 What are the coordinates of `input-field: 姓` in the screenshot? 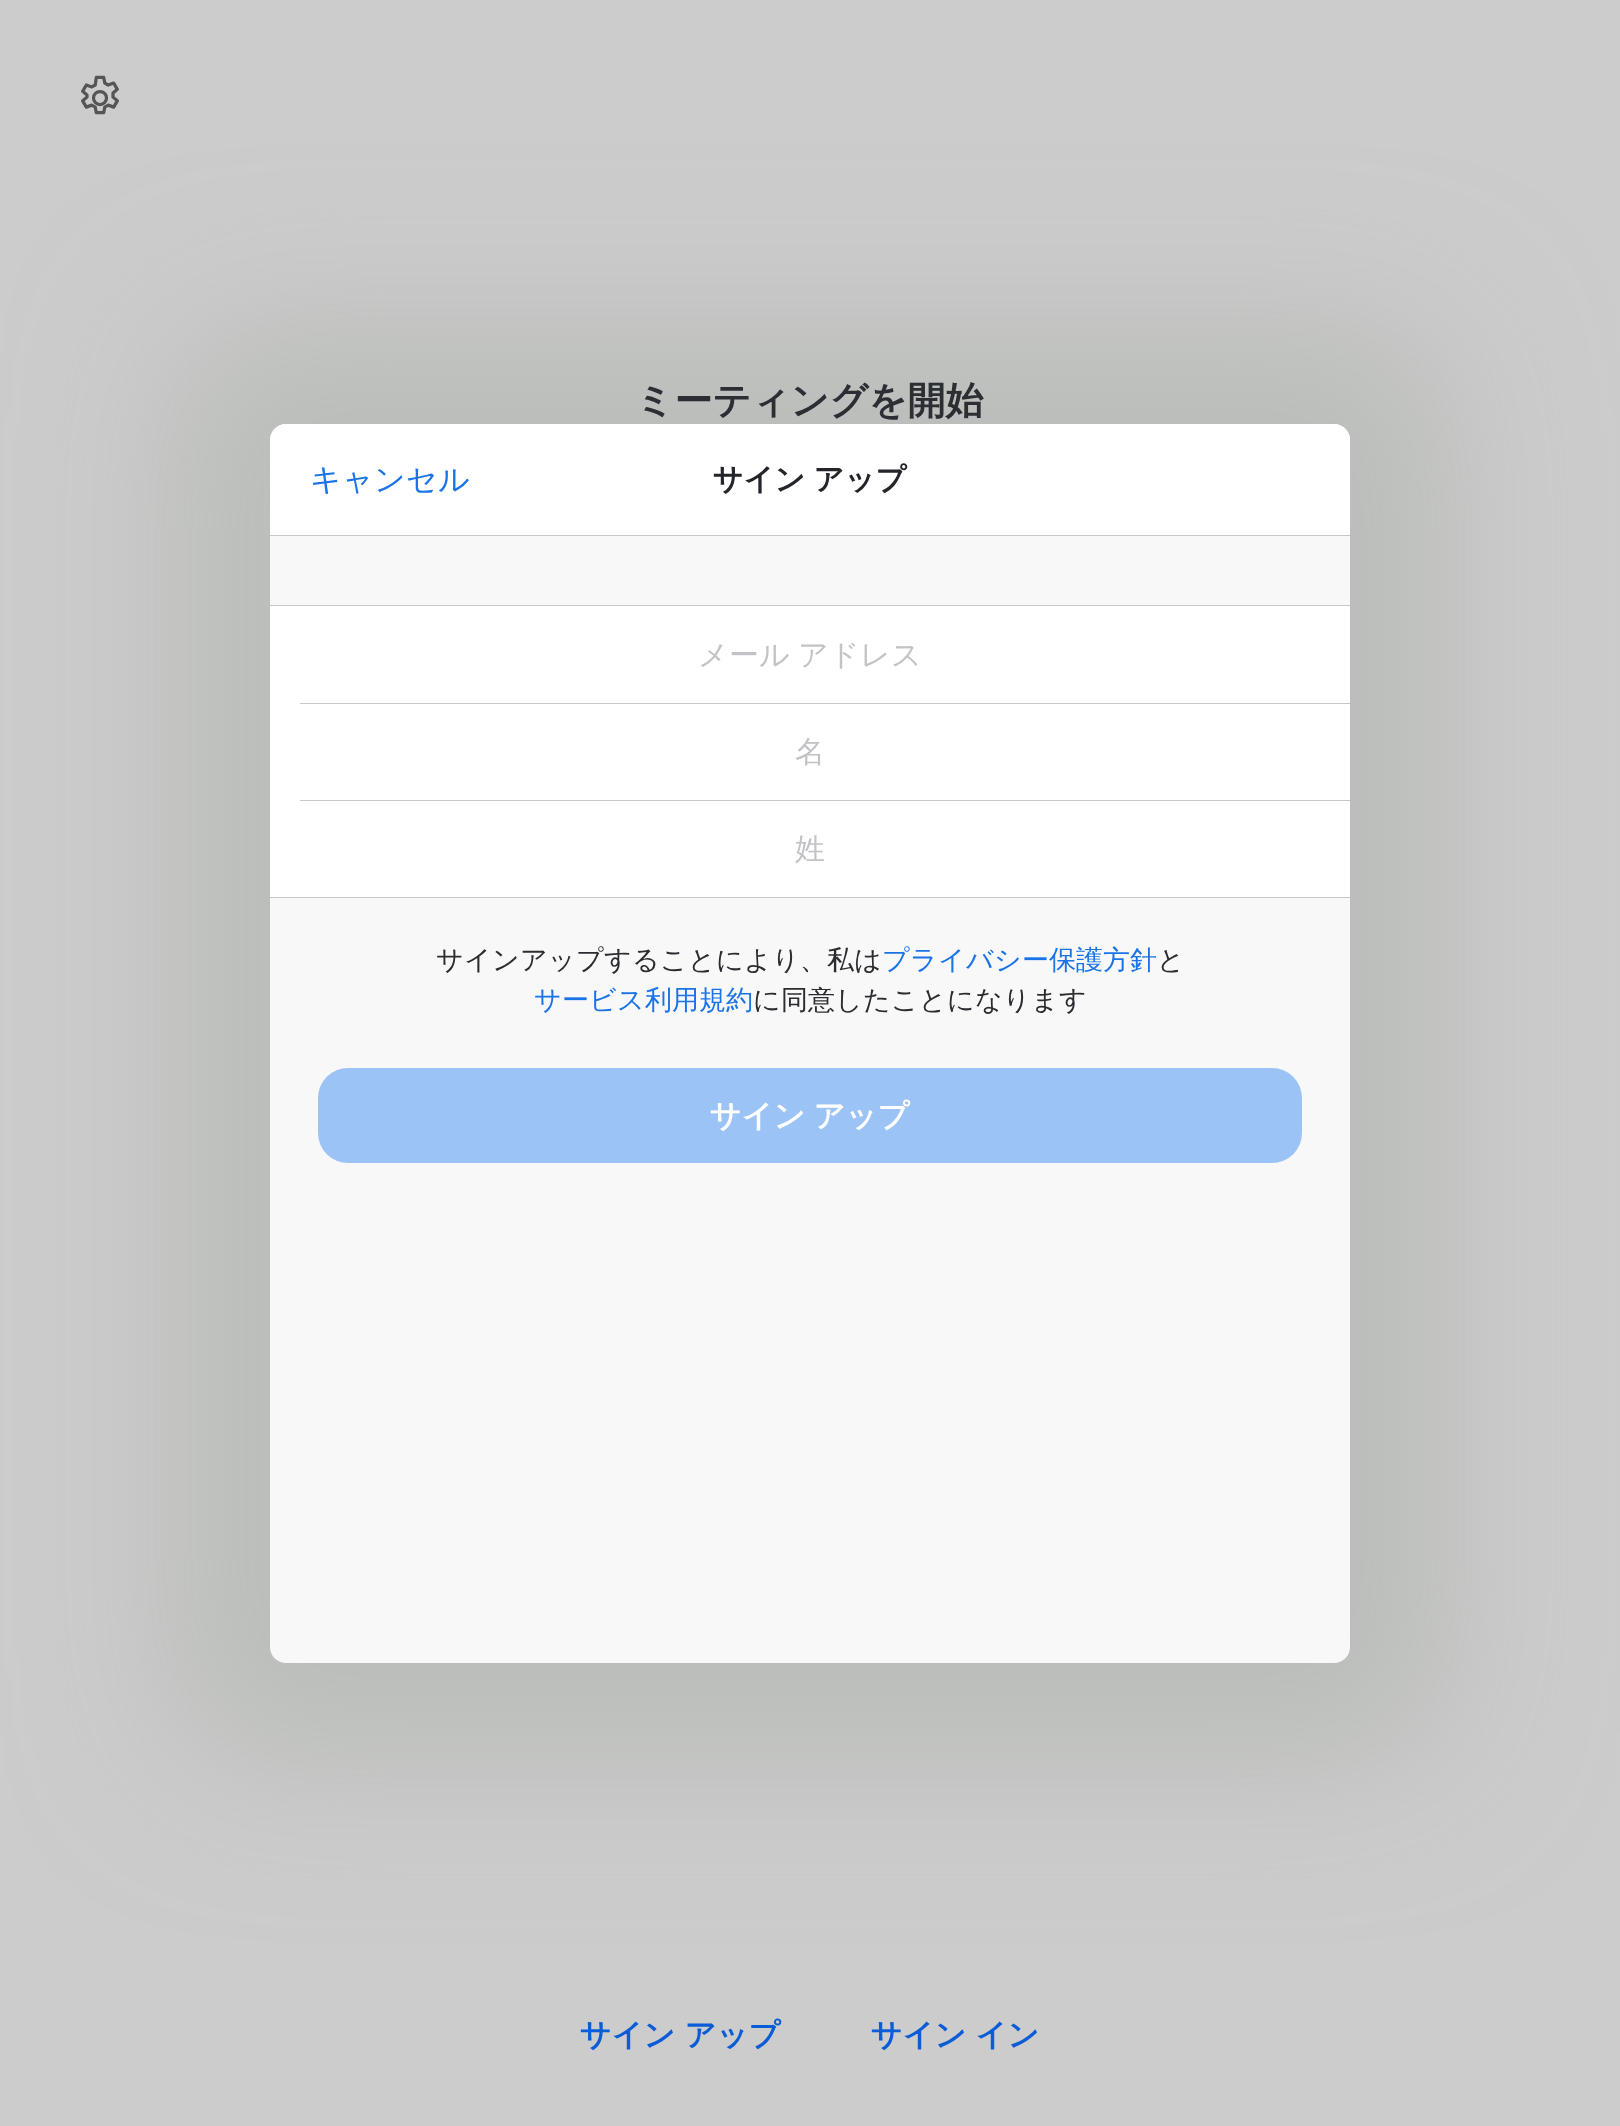 It's located at (810, 849).